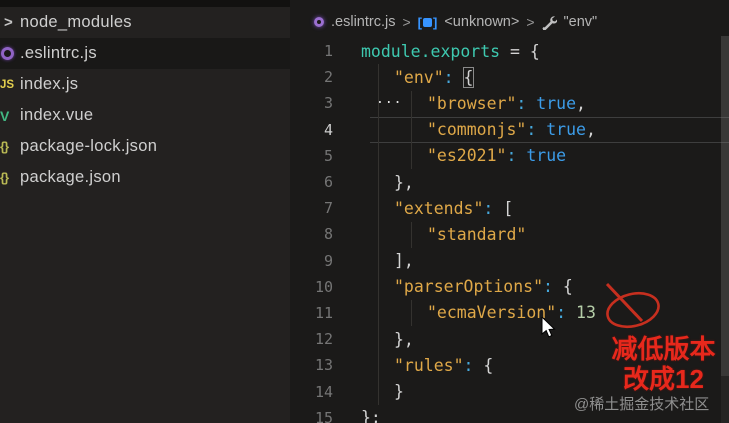  I want to click on line-number: 12, so click(318, 339).